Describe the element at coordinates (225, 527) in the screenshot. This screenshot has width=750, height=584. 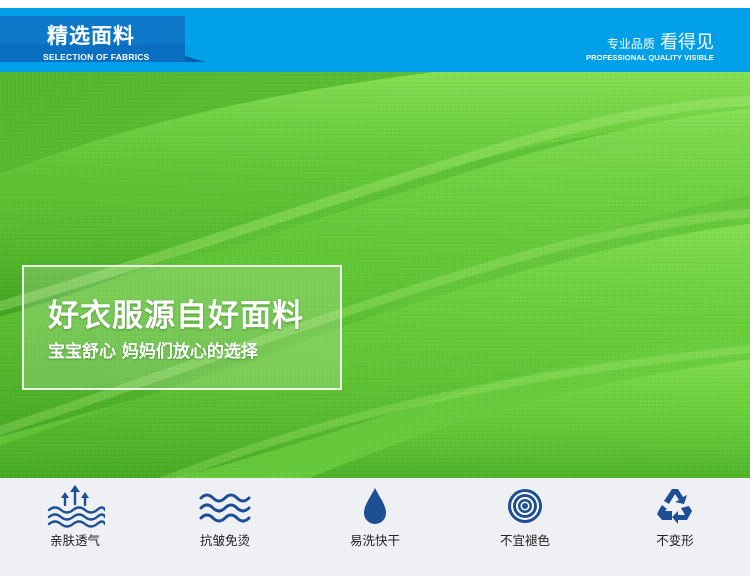
I see `feature-wrinkle-free: 抗皱免烫` at that location.